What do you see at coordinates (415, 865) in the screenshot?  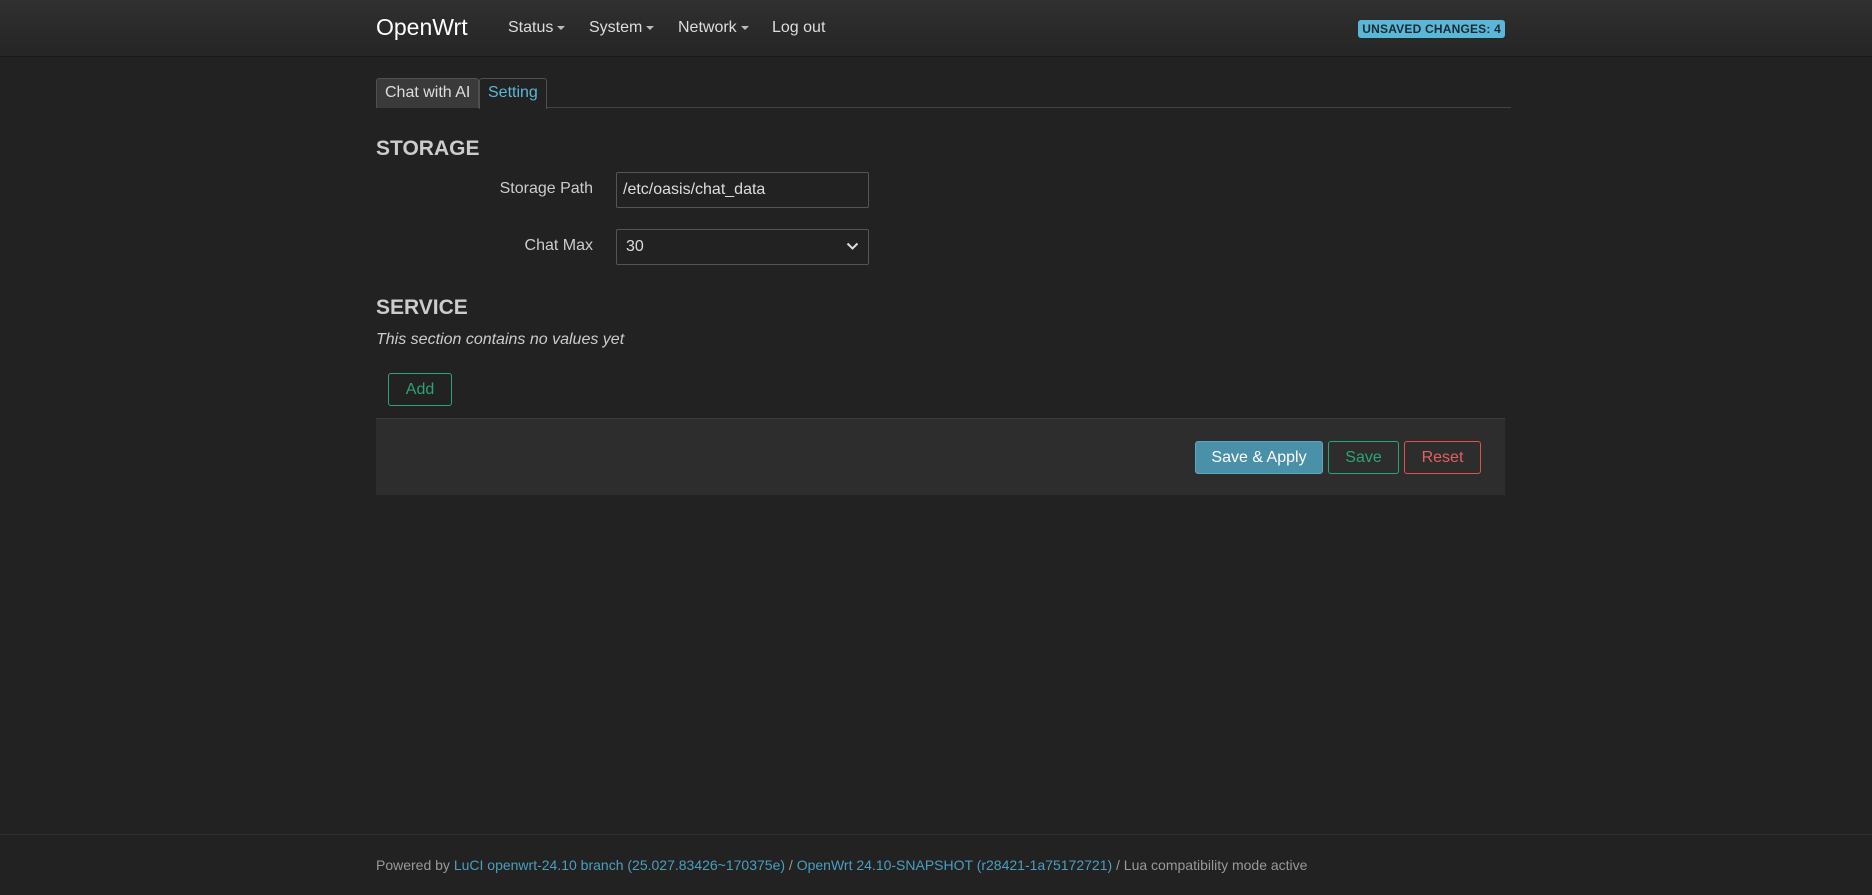 I see `footer-prefix: Powered by` at bounding box center [415, 865].